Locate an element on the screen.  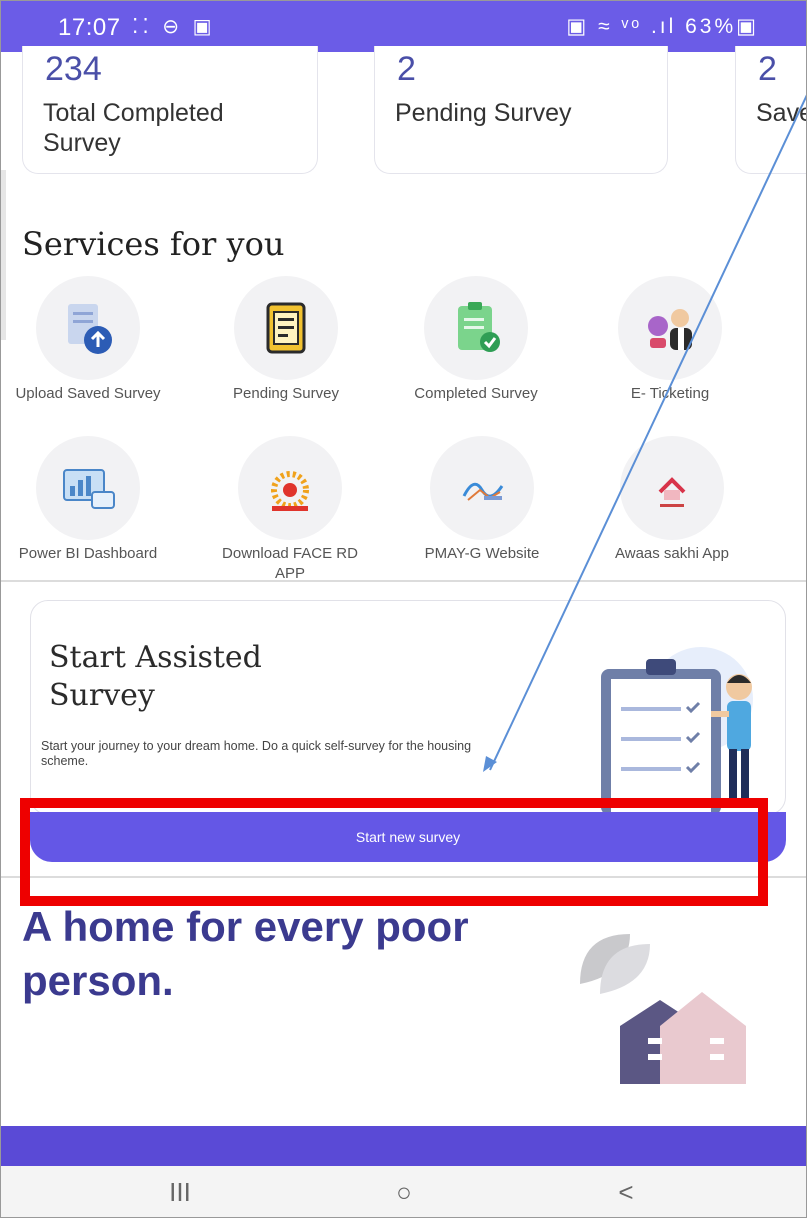
back-button: < is located at coordinates (626, 1192).